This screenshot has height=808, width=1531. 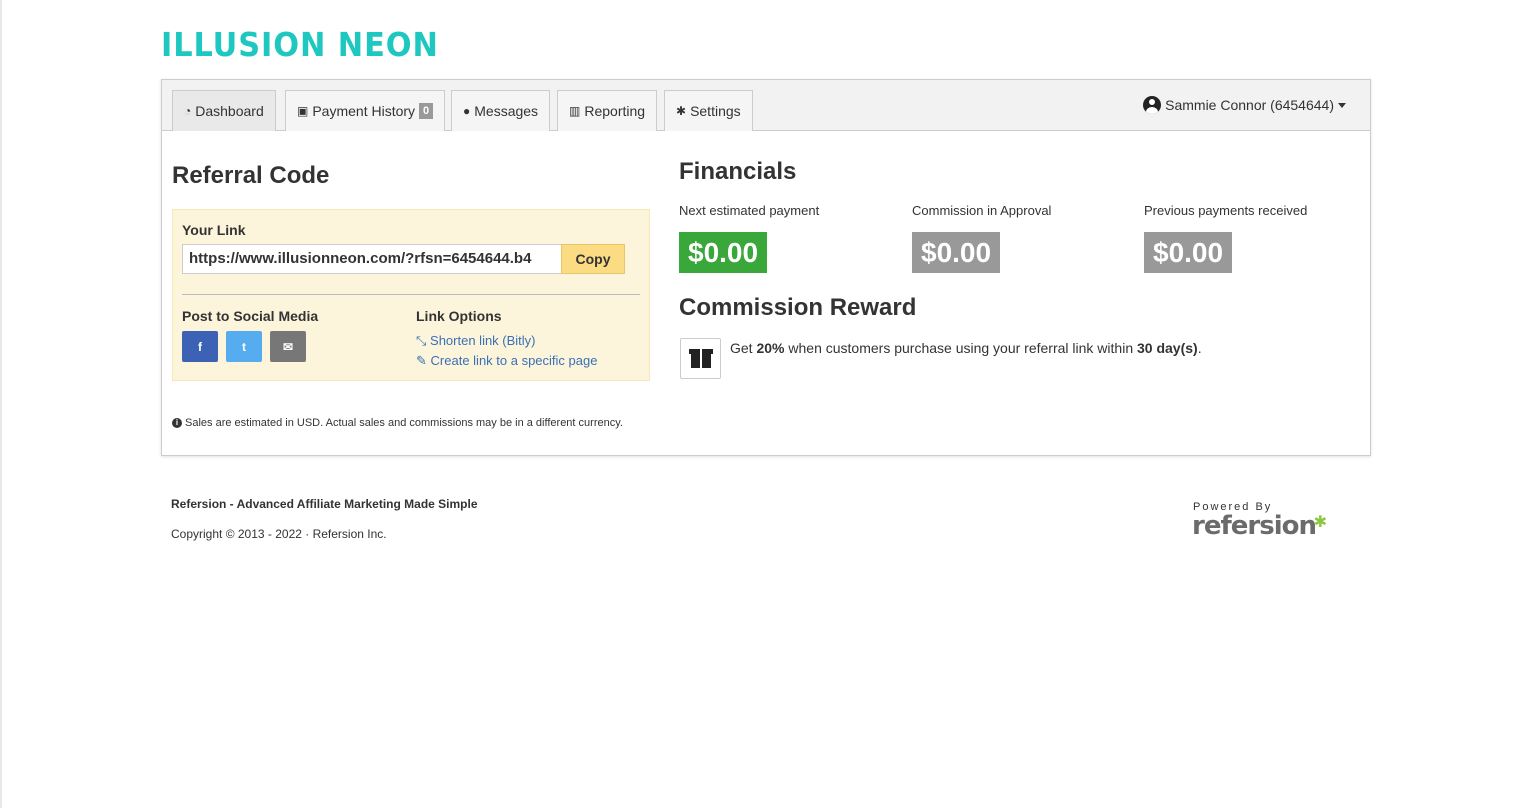 I want to click on comment-icon: ●, so click(x=467, y=111).